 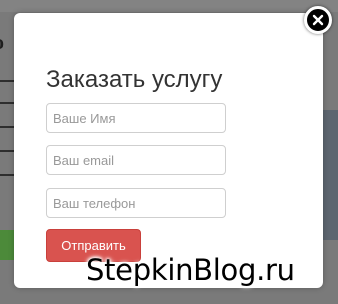 What do you see at coordinates (136, 160) in the screenshot?
I see `email-input` at bounding box center [136, 160].